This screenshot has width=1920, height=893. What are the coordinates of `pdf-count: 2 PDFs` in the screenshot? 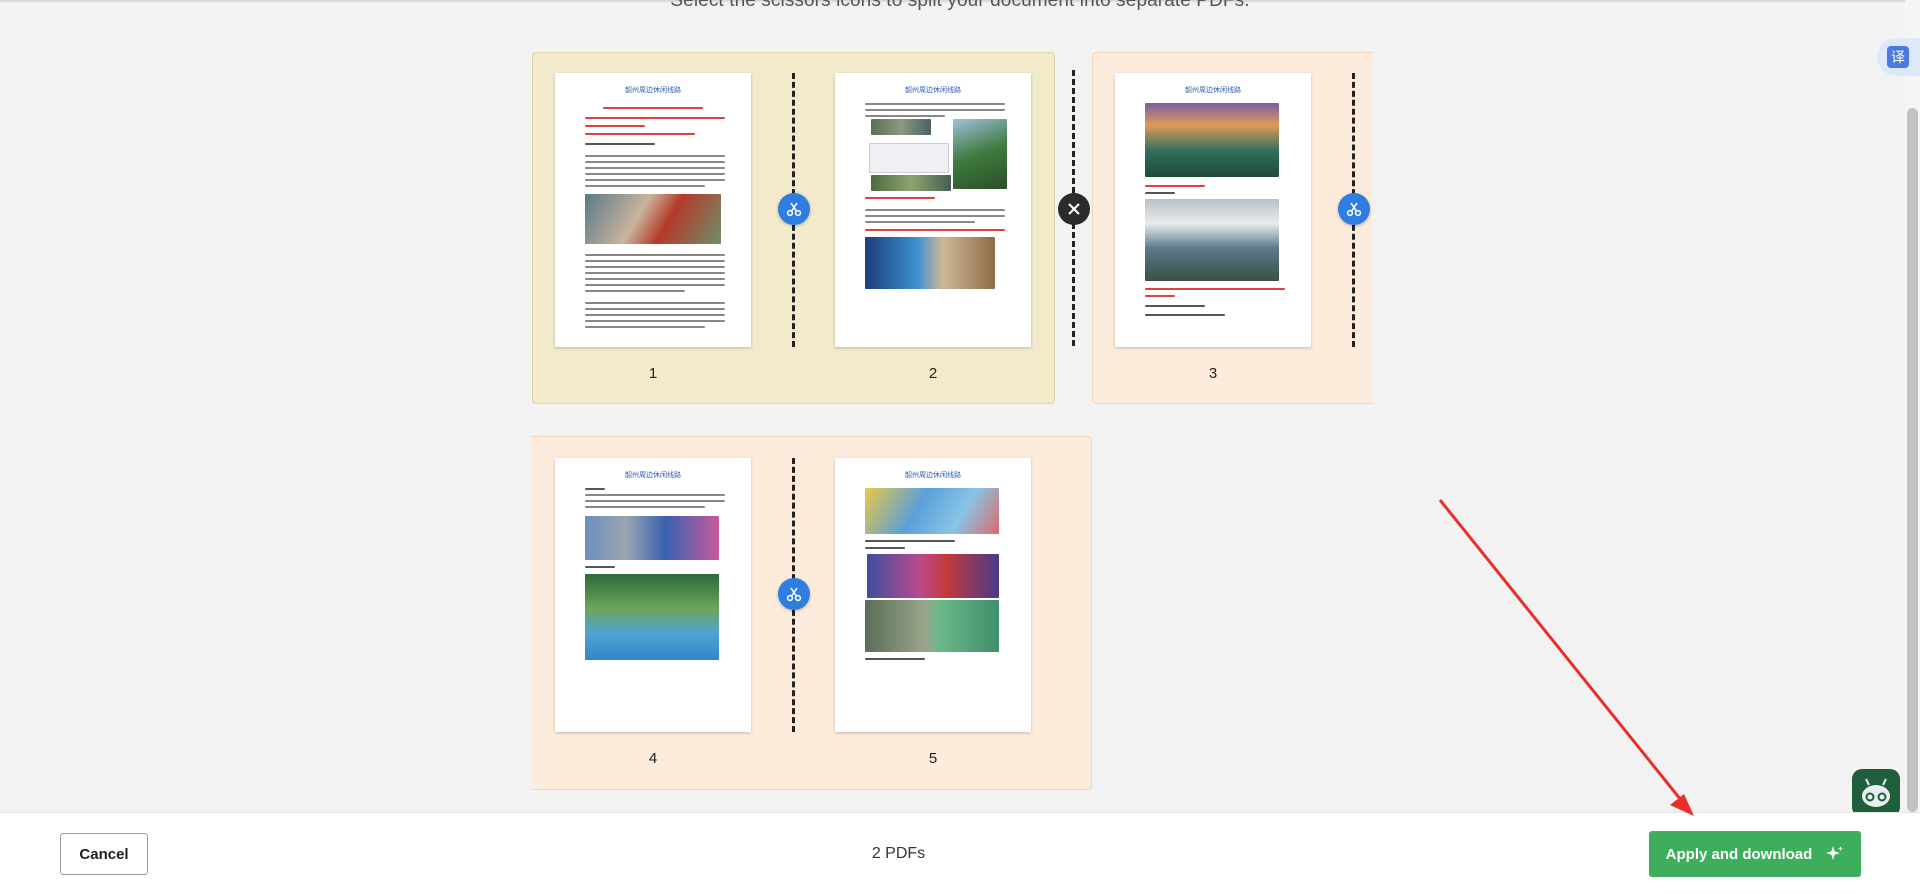 It's located at (898, 853).